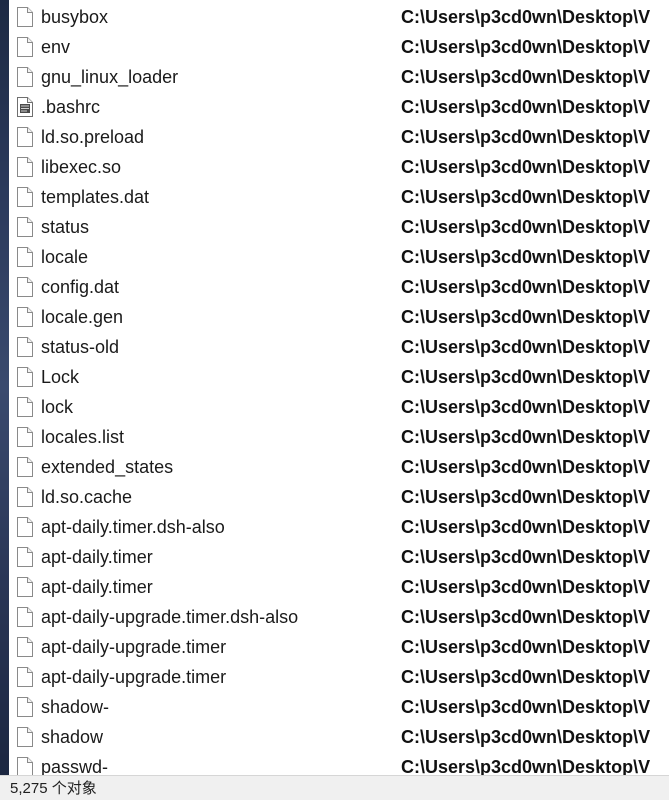  I want to click on file-row: busybox C:\Users\p3cd0wn\Desktop\V, so click(339, 17).